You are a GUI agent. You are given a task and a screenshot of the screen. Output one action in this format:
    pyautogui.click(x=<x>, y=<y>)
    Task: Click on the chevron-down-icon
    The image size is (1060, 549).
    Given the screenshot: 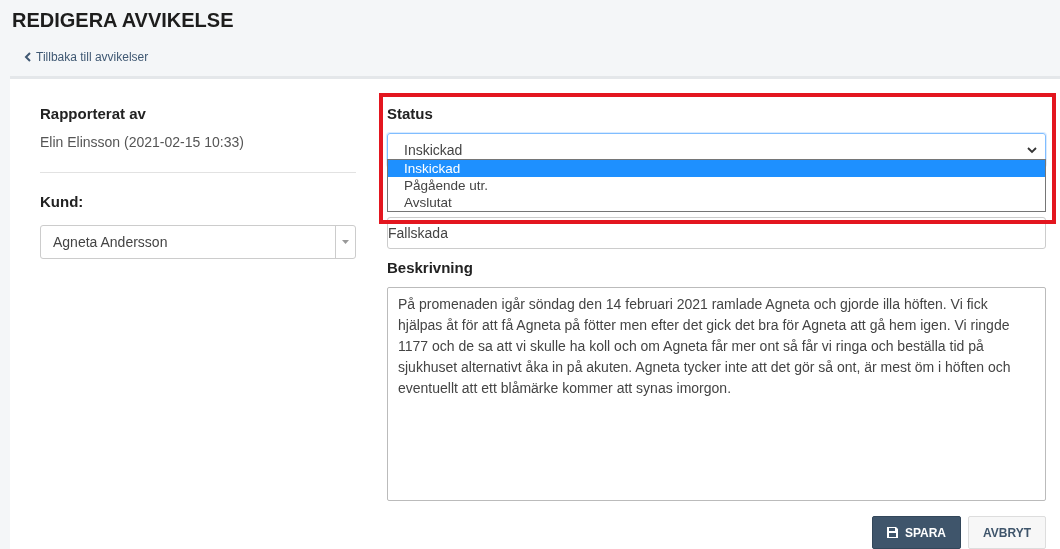 What is the action you would take?
    pyautogui.click(x=1032, y=150)
    